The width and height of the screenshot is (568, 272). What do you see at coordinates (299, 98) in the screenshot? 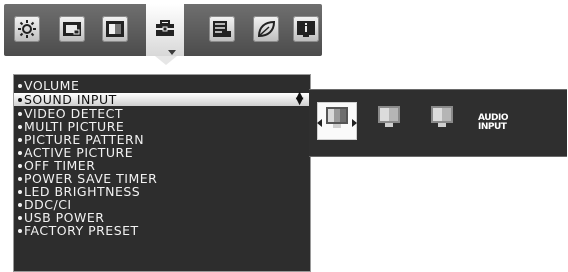
I see `up-down-adjust-icon: ▲ ▼` at bounding box center [299, 98].